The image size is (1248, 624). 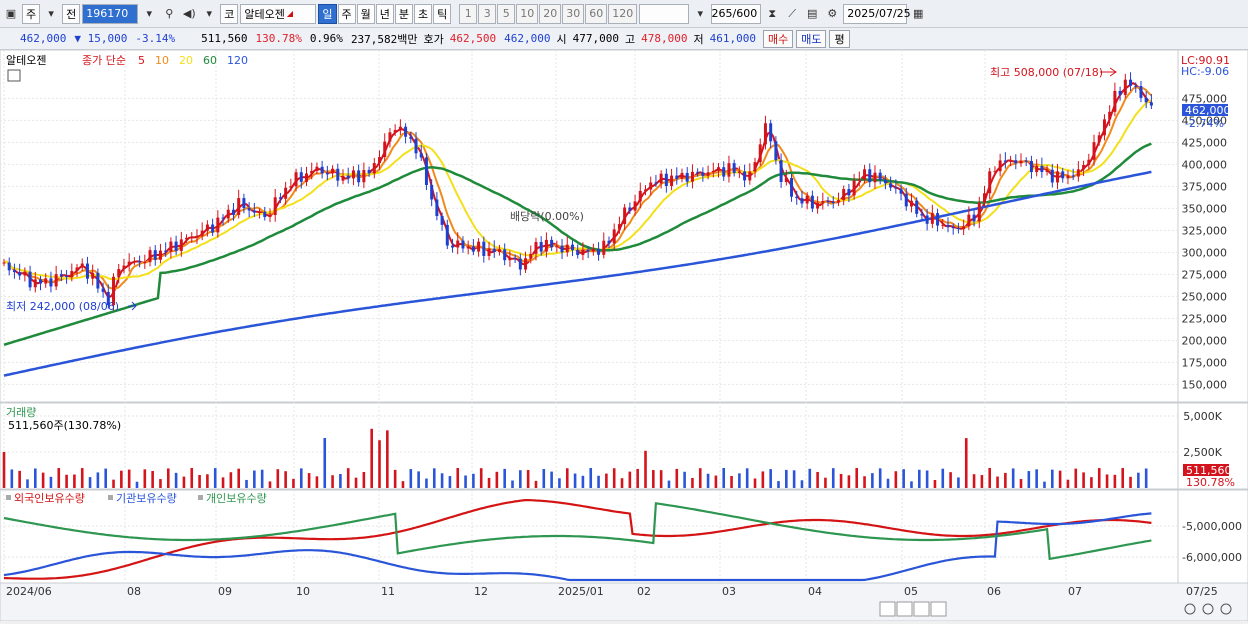 What do you see at coordinates (938, 609) in the screenshot?
I see `last-icon` at bounding box center [938, 609].